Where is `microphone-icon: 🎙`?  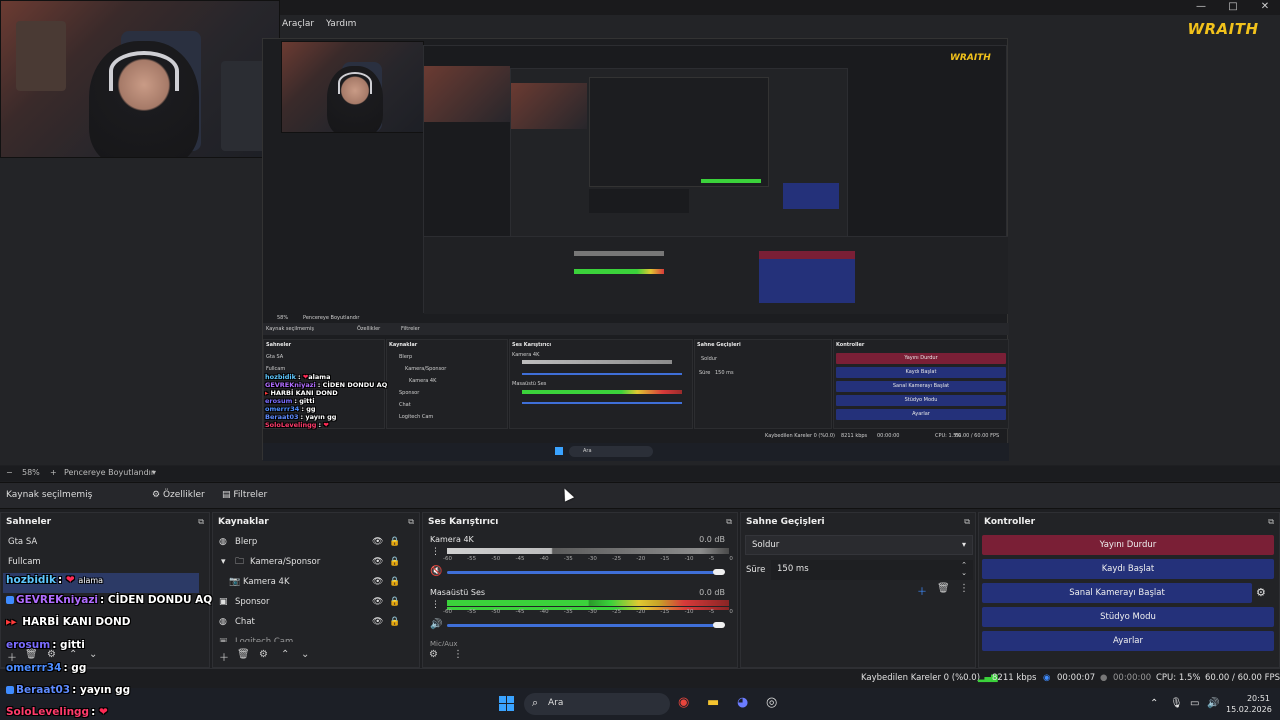
microphone-icon: 🎙 is located at coordinates (1176, 703).